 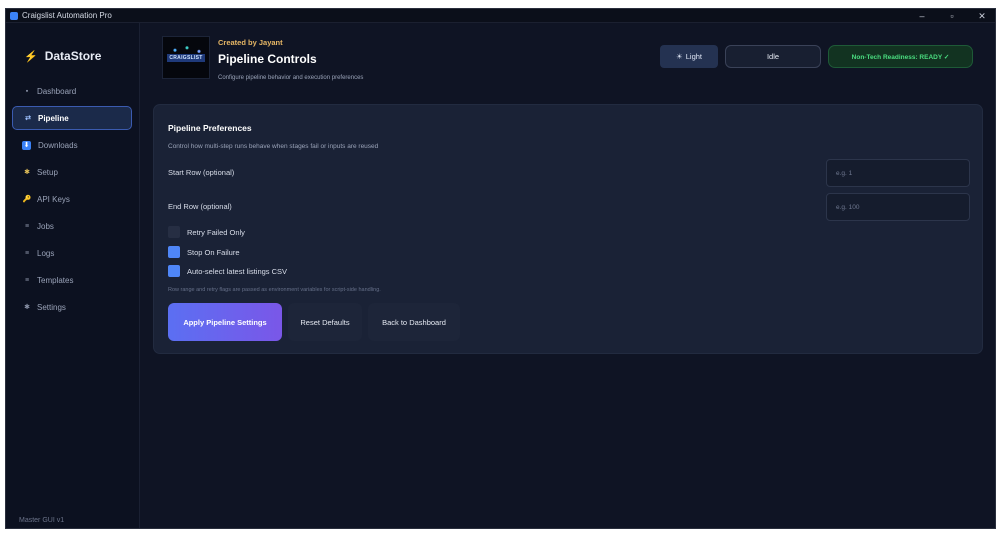 What do you see at coordinates (72, 118) in the screenshot?
I see `sidebar-item-pipeline: ⇄ Pipeline` at bounding box center [72, 118].